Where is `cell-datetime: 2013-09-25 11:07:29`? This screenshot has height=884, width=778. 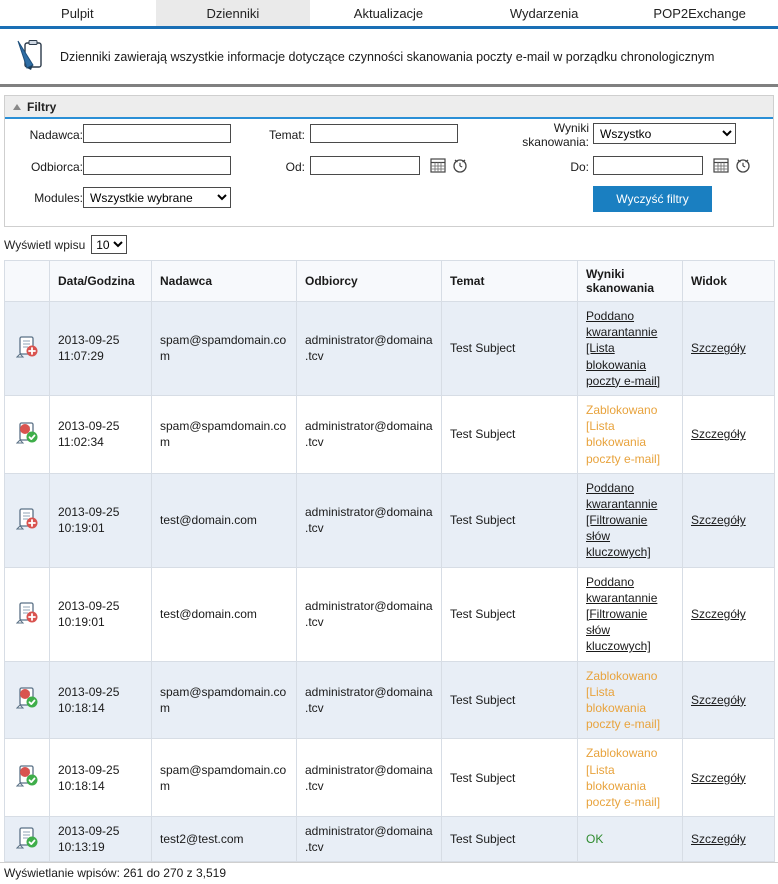
cell-datetime: 2013-09-25 11:07:29 is located at coordinates (100, 348).